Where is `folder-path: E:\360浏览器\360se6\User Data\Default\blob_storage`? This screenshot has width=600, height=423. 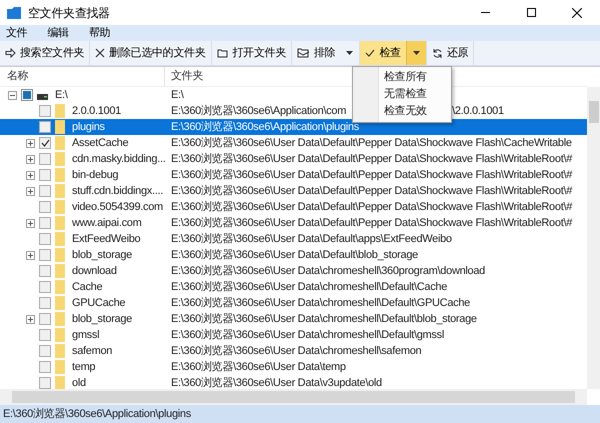
folder-path: E:\360浏览器\360se6\User Data\Default\blob_storage is located at coordinates (294, 255).